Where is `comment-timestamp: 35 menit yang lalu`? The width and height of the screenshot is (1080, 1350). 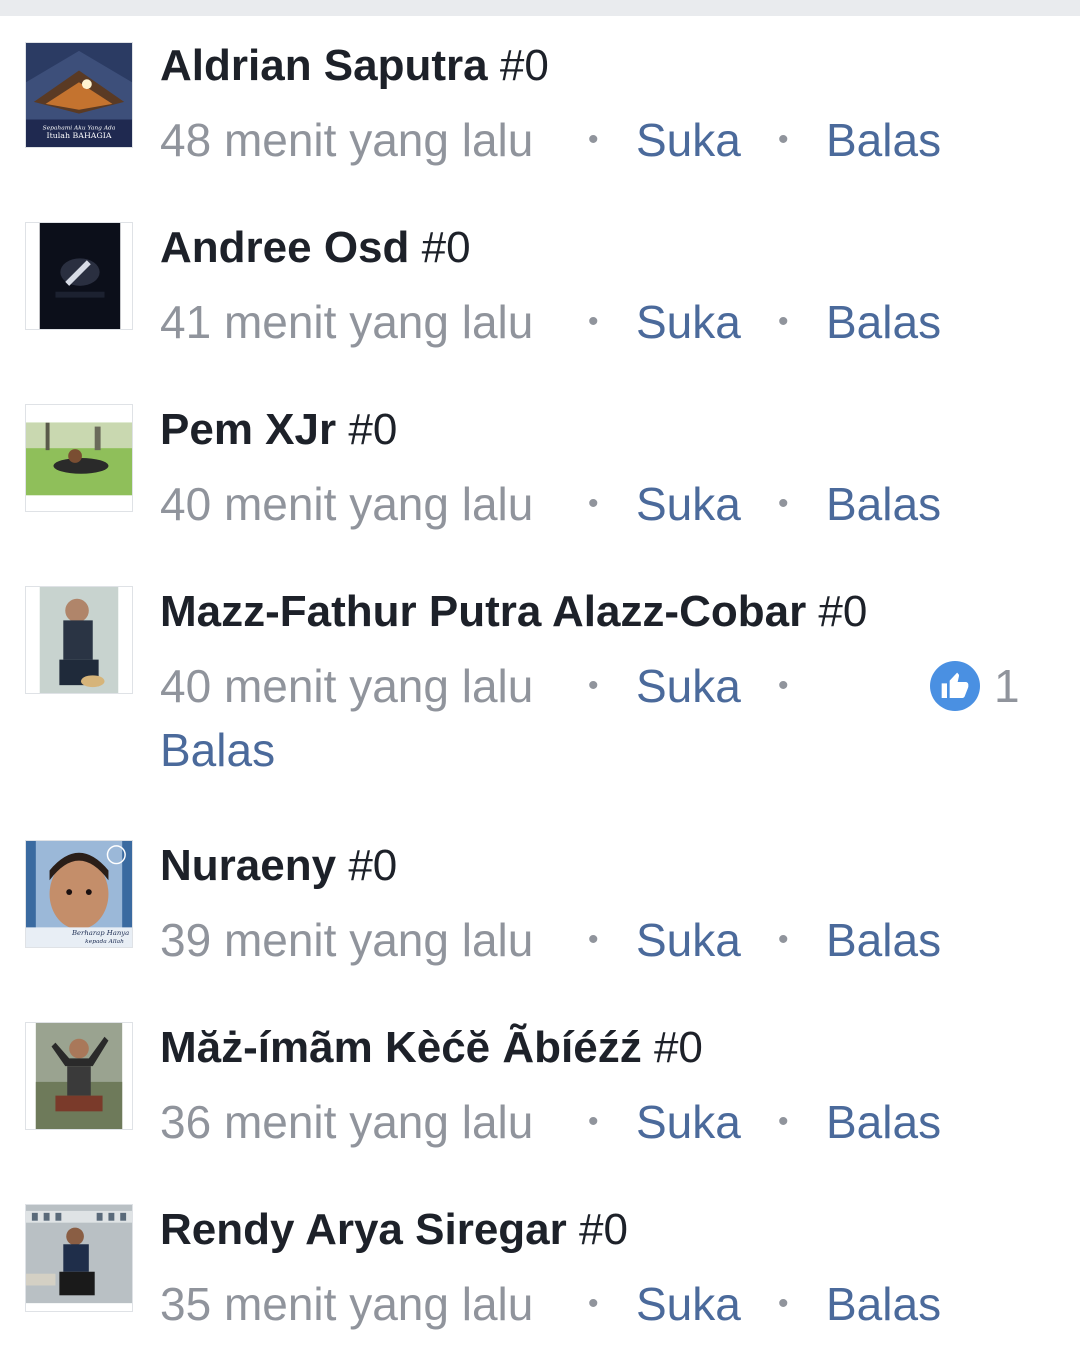 comment-timestamp: 35 menit yang lalu is located at coordinates (346, 1304).